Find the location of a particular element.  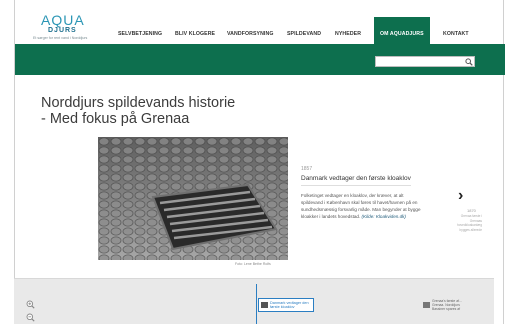

zoom-out-button is located at coordinates (30, 315).